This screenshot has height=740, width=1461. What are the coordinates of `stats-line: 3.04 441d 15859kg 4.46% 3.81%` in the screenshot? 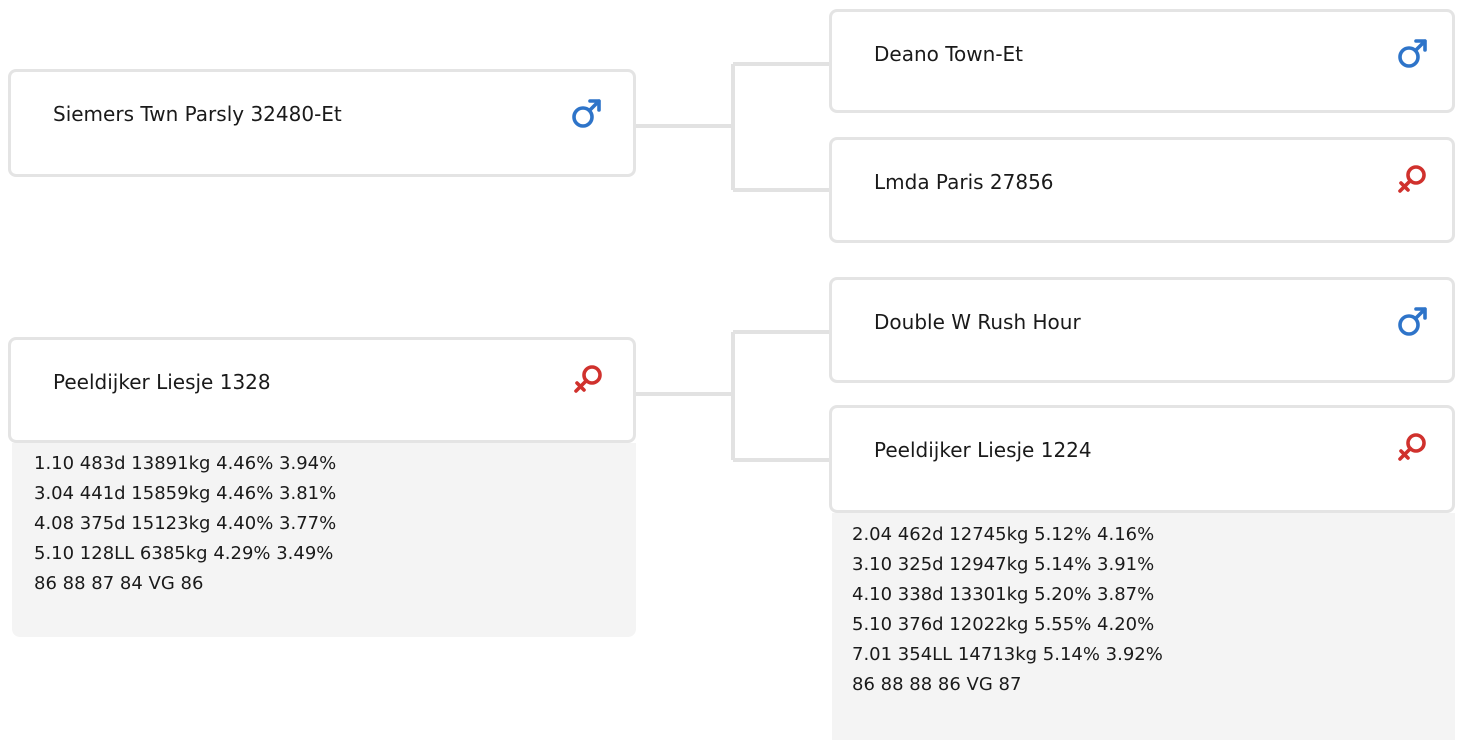 It's located at (185, 493).